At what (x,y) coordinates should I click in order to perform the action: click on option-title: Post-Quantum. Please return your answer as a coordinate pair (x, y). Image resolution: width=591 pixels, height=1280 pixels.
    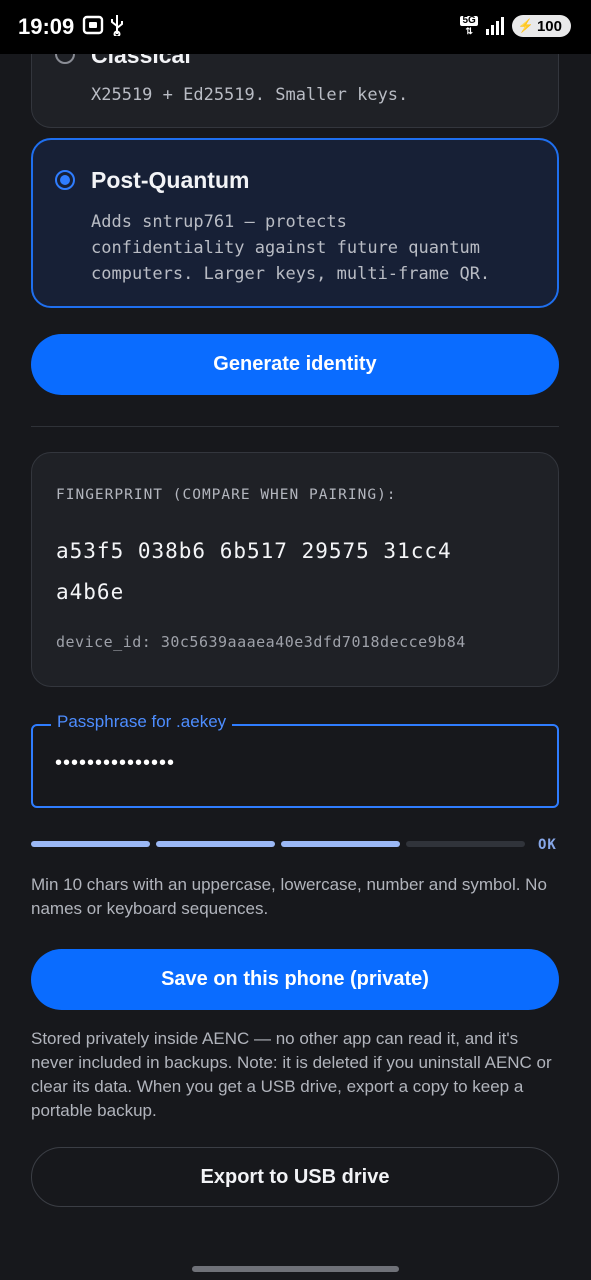
    Looking at the image, I should click on (170, 180).